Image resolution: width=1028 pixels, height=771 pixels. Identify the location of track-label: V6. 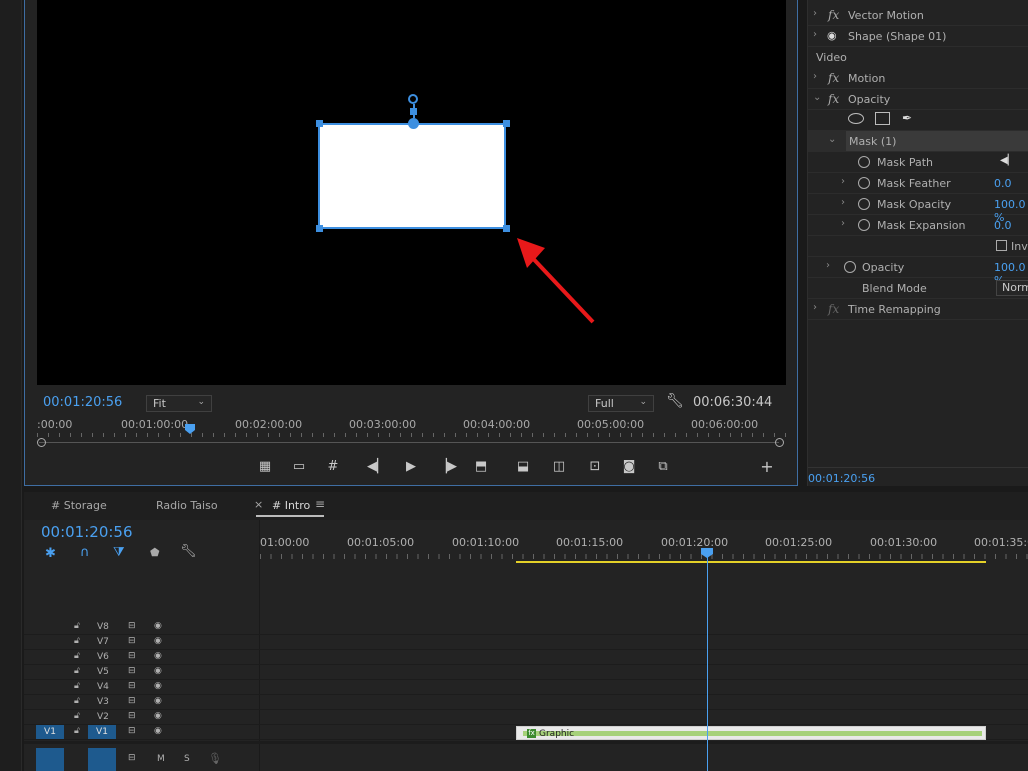
(103, 657).